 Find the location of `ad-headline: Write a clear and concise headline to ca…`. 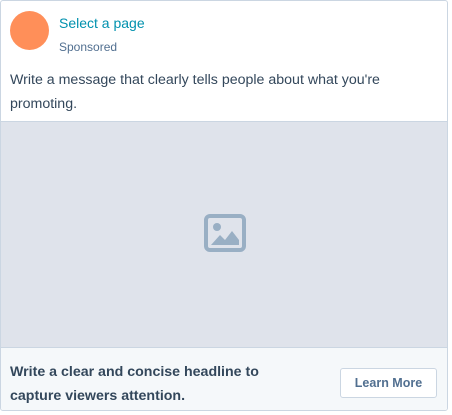

ad-headline: Write a clear and concise headline to ca… is located at coordinates (134, 384).